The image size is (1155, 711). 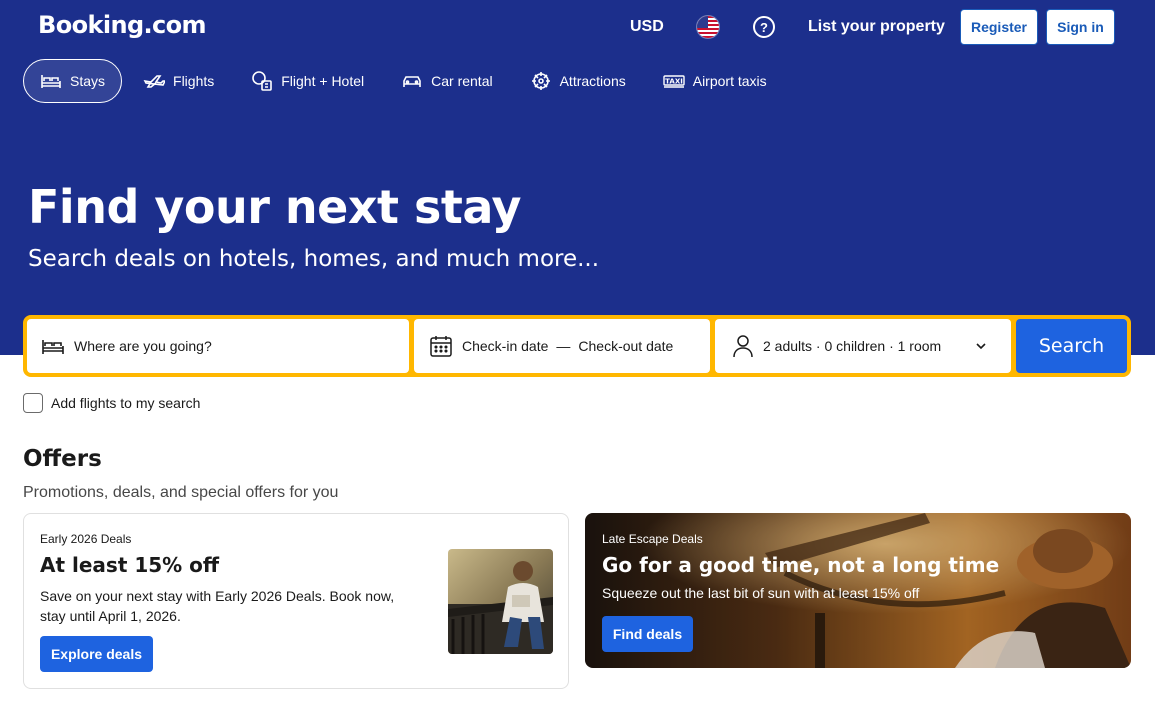 What do you see at coordinates (130, 565) in the screenshot?
I see `offer-title: At least 15% off` at bounding box center [130, 565].